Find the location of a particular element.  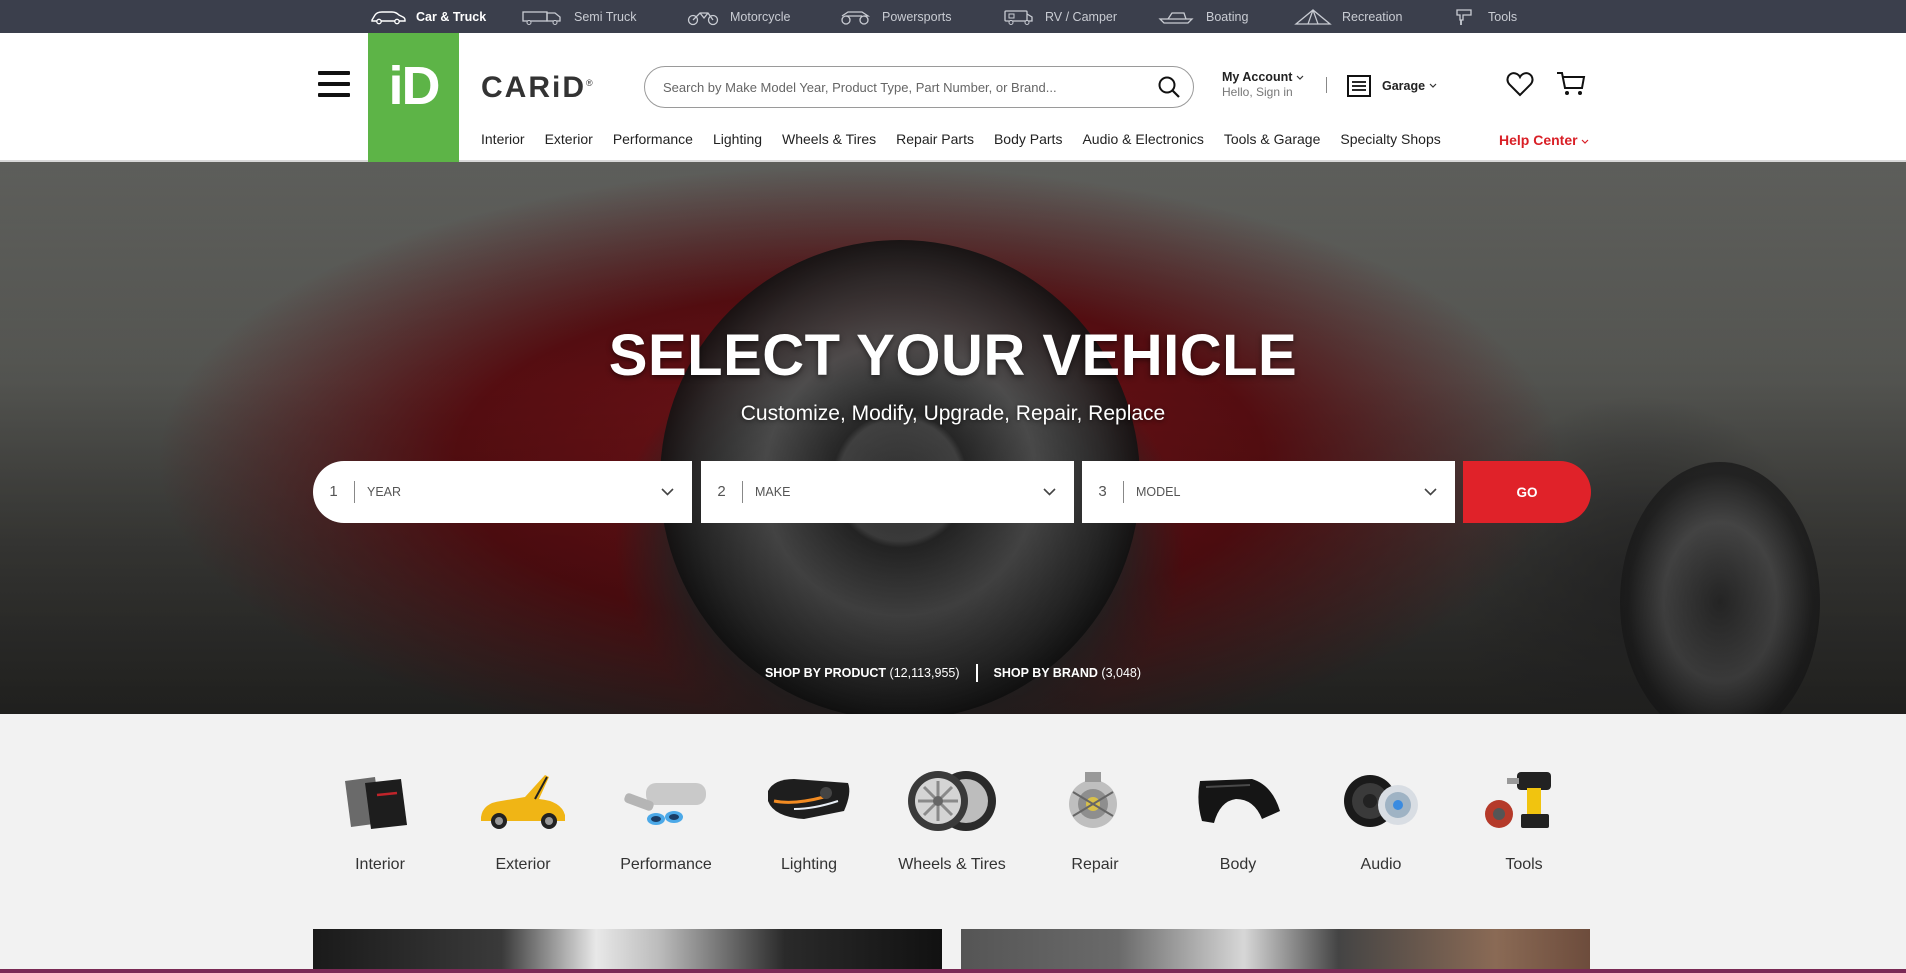

tile-tools: Tools is located at coordinates (1524, 819).